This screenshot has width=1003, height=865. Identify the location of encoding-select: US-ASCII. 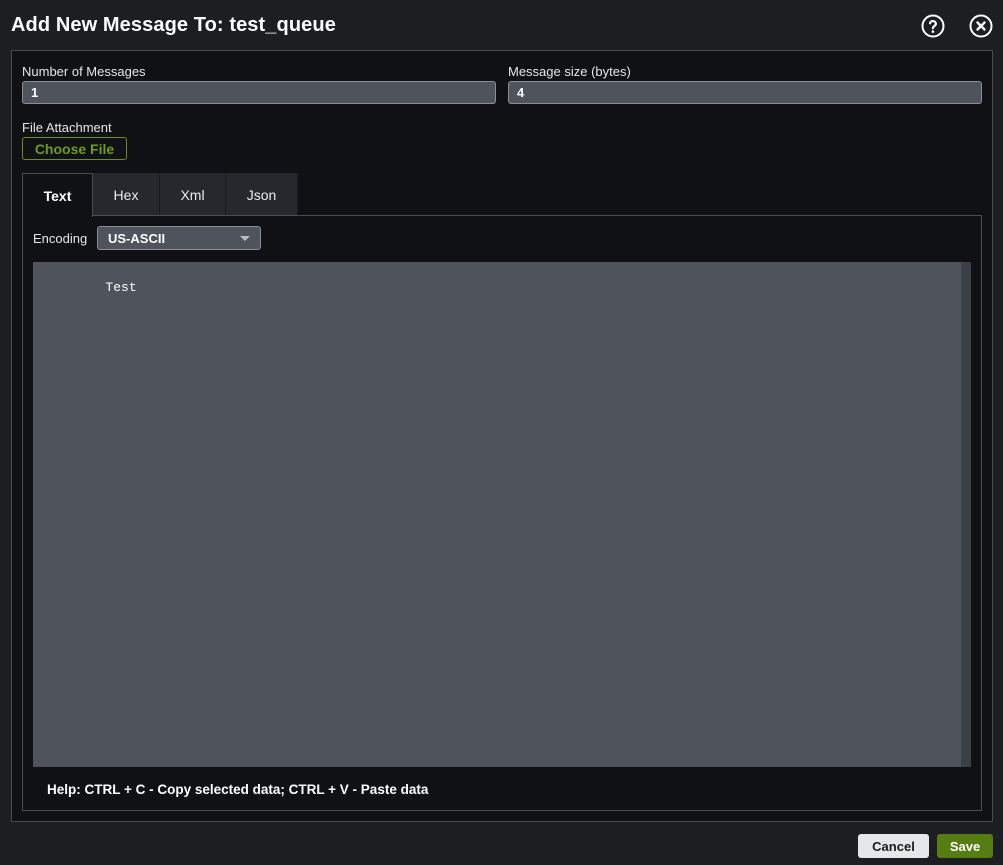
(179, 238).